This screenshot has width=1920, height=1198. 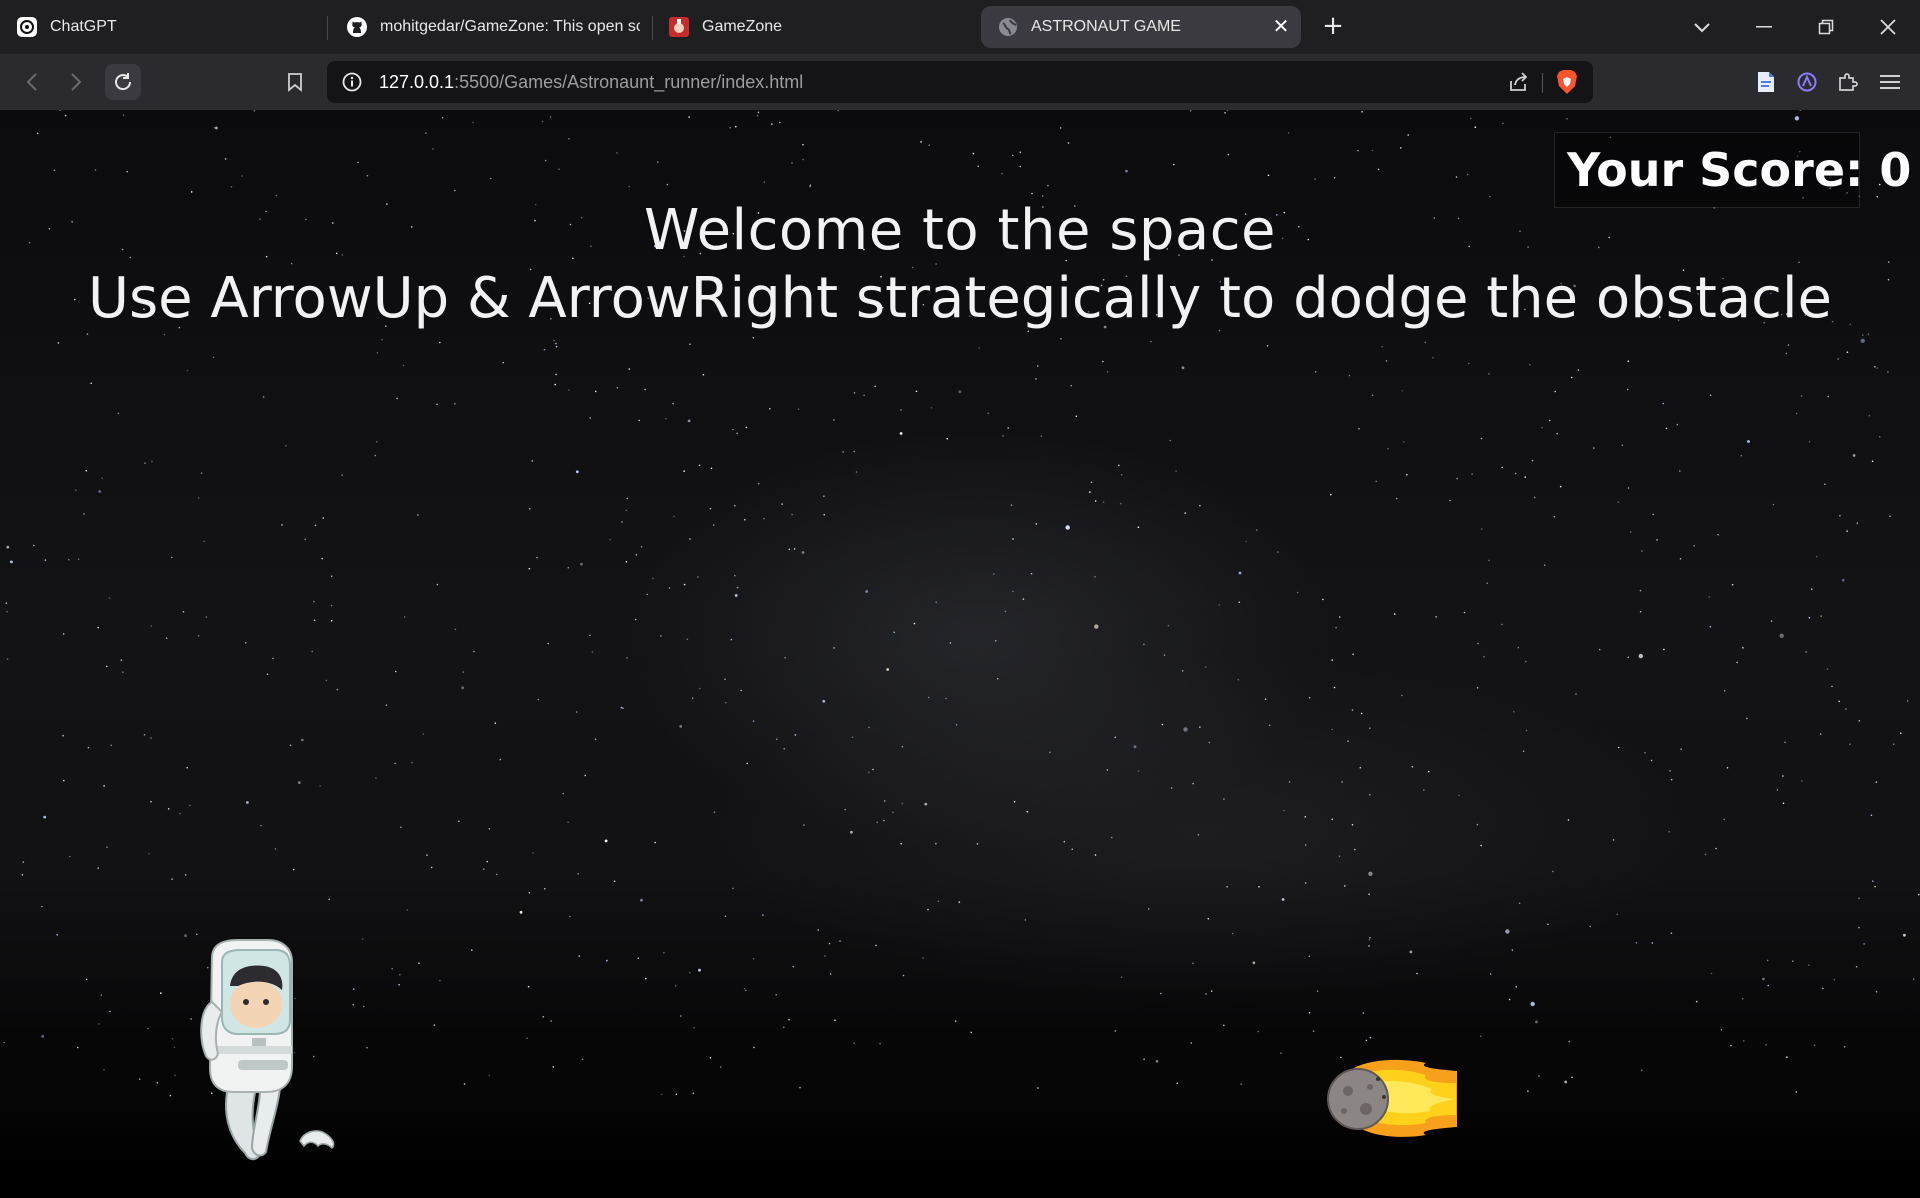 I want to click on tab-chatgpt: ChatGPT, so click(x=162, y=27).